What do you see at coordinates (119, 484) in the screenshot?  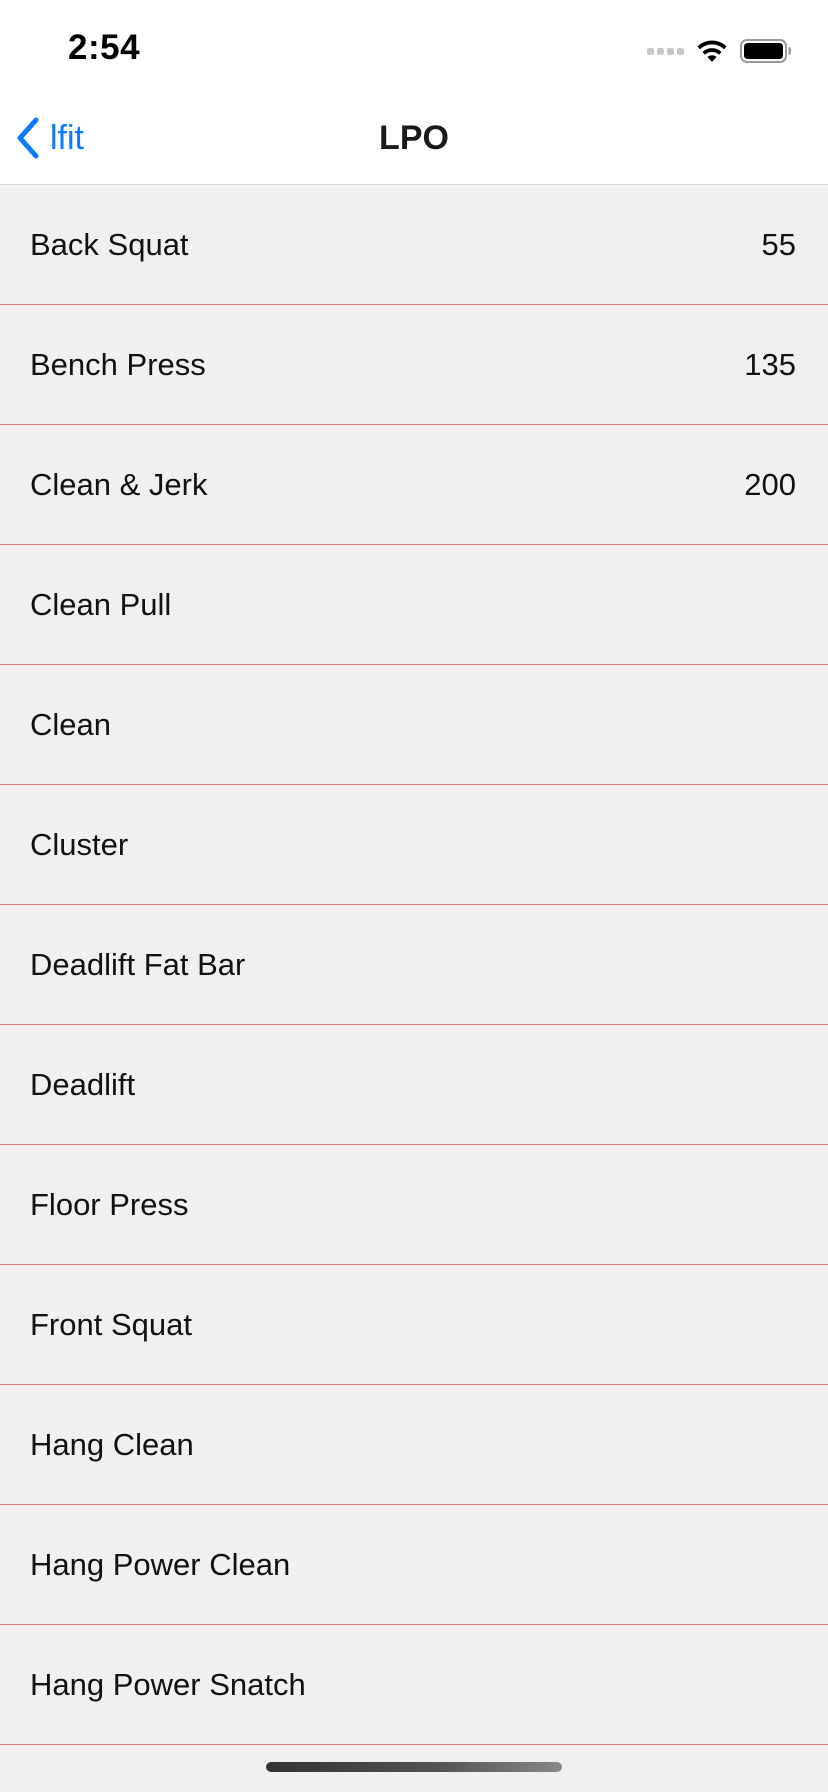 I see `lift-name: Clean & Jerk` at bounding box center [119, 484].